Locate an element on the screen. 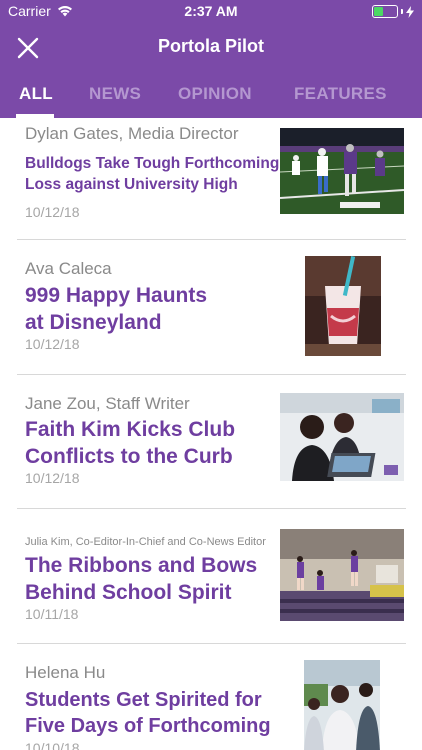 Image resolution: width=422 pixels, height=750 pixels. headline-line: Faith Kim Kicks Club is located at coordinates (130, 429).